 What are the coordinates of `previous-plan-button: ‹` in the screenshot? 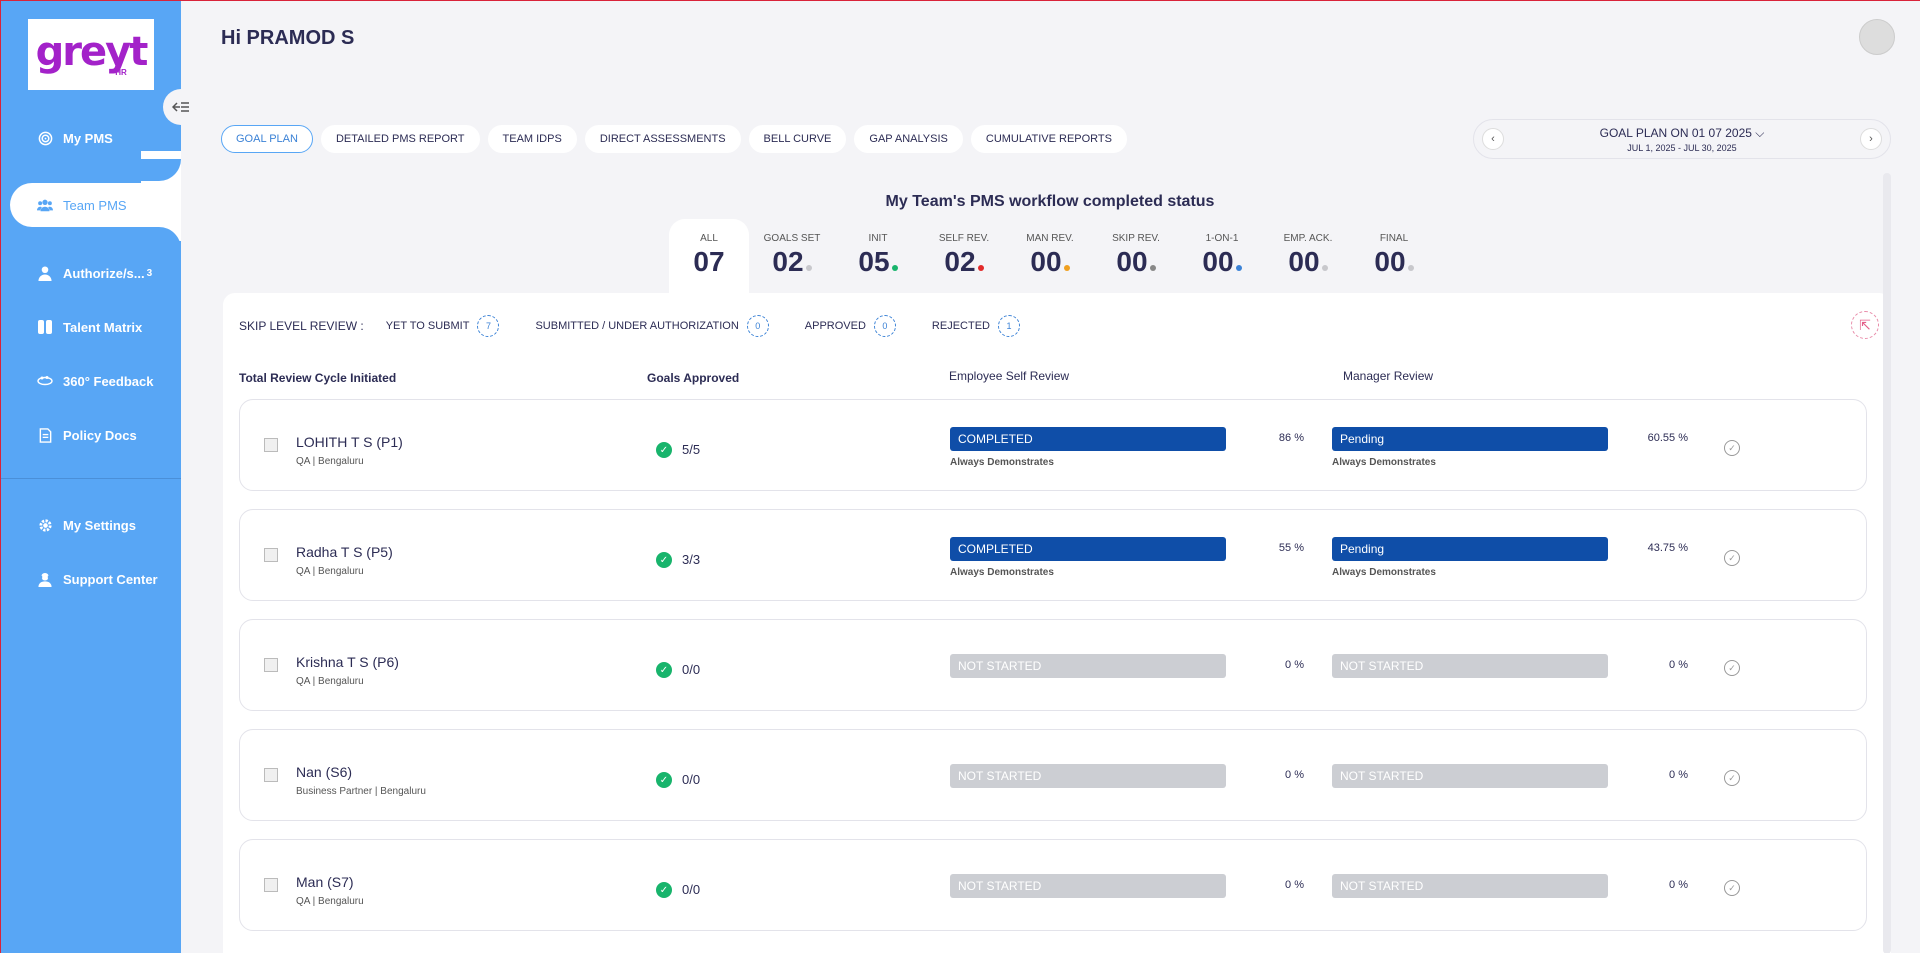 It's located at (1493, 139).